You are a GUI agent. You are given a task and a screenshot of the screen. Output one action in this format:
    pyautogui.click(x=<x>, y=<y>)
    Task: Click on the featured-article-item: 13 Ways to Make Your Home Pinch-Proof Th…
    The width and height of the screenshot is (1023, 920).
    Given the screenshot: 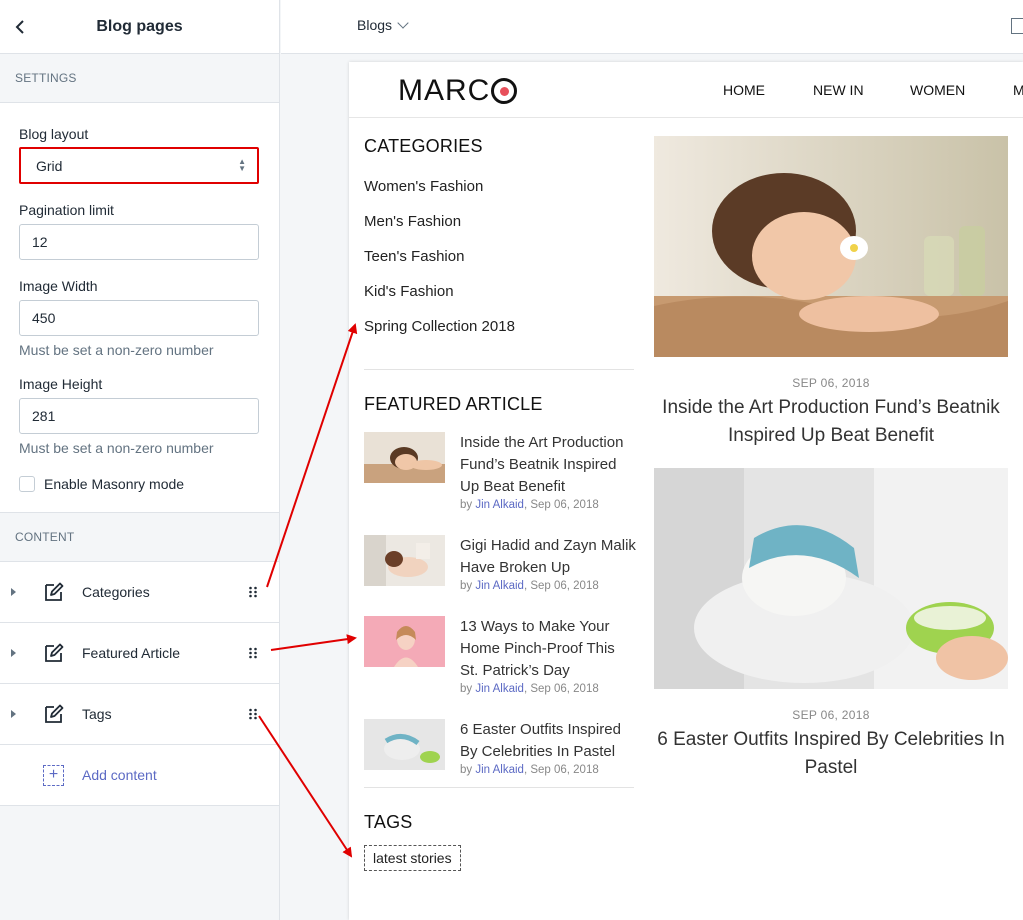 What is the action you would take?
    pyautogui.click(x=499, y=667)
    